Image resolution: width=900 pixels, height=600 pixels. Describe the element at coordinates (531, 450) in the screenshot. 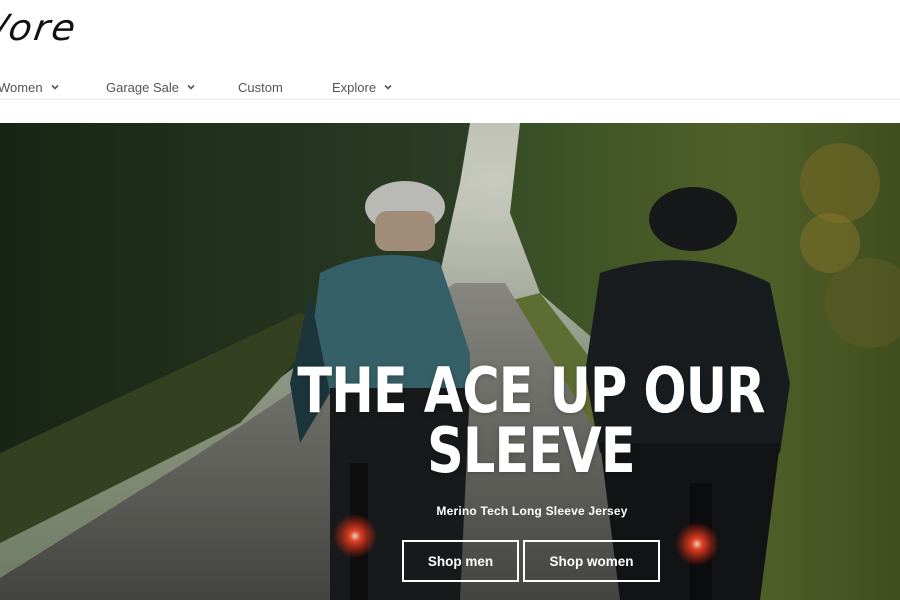

I see `hero-headline-line2: SLEEVE` at that location.